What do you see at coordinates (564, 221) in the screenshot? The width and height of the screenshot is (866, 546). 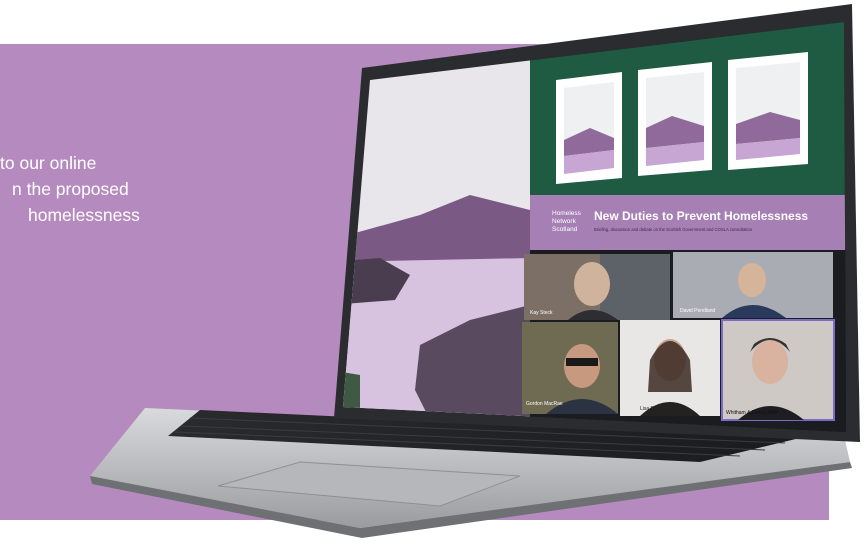 I see `logo-line-2: Network` at bounding box center [564, 221].